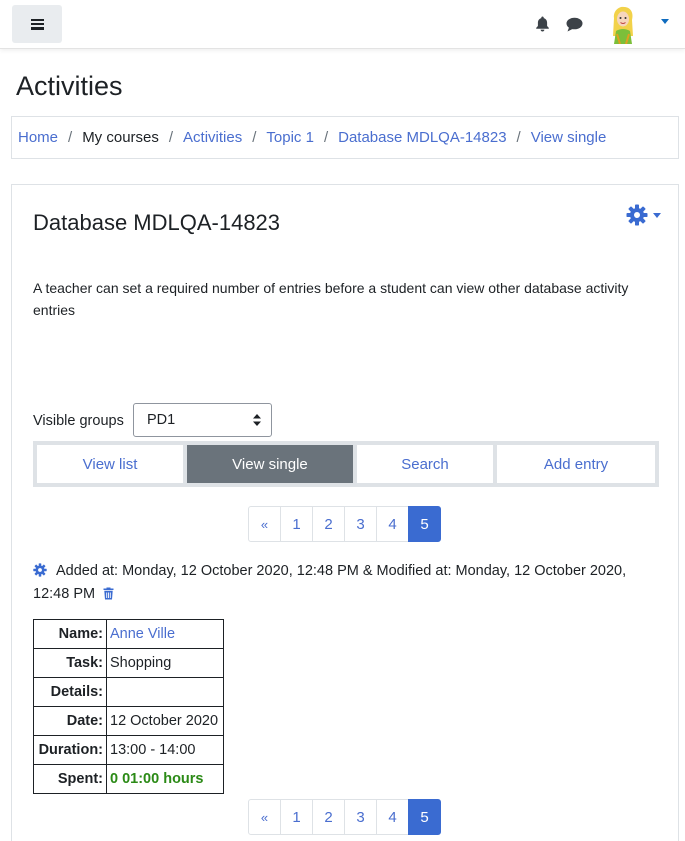 This screenshot has width=685, height=841. I want to click on field-value: Anne Ville, so click(165, 634).